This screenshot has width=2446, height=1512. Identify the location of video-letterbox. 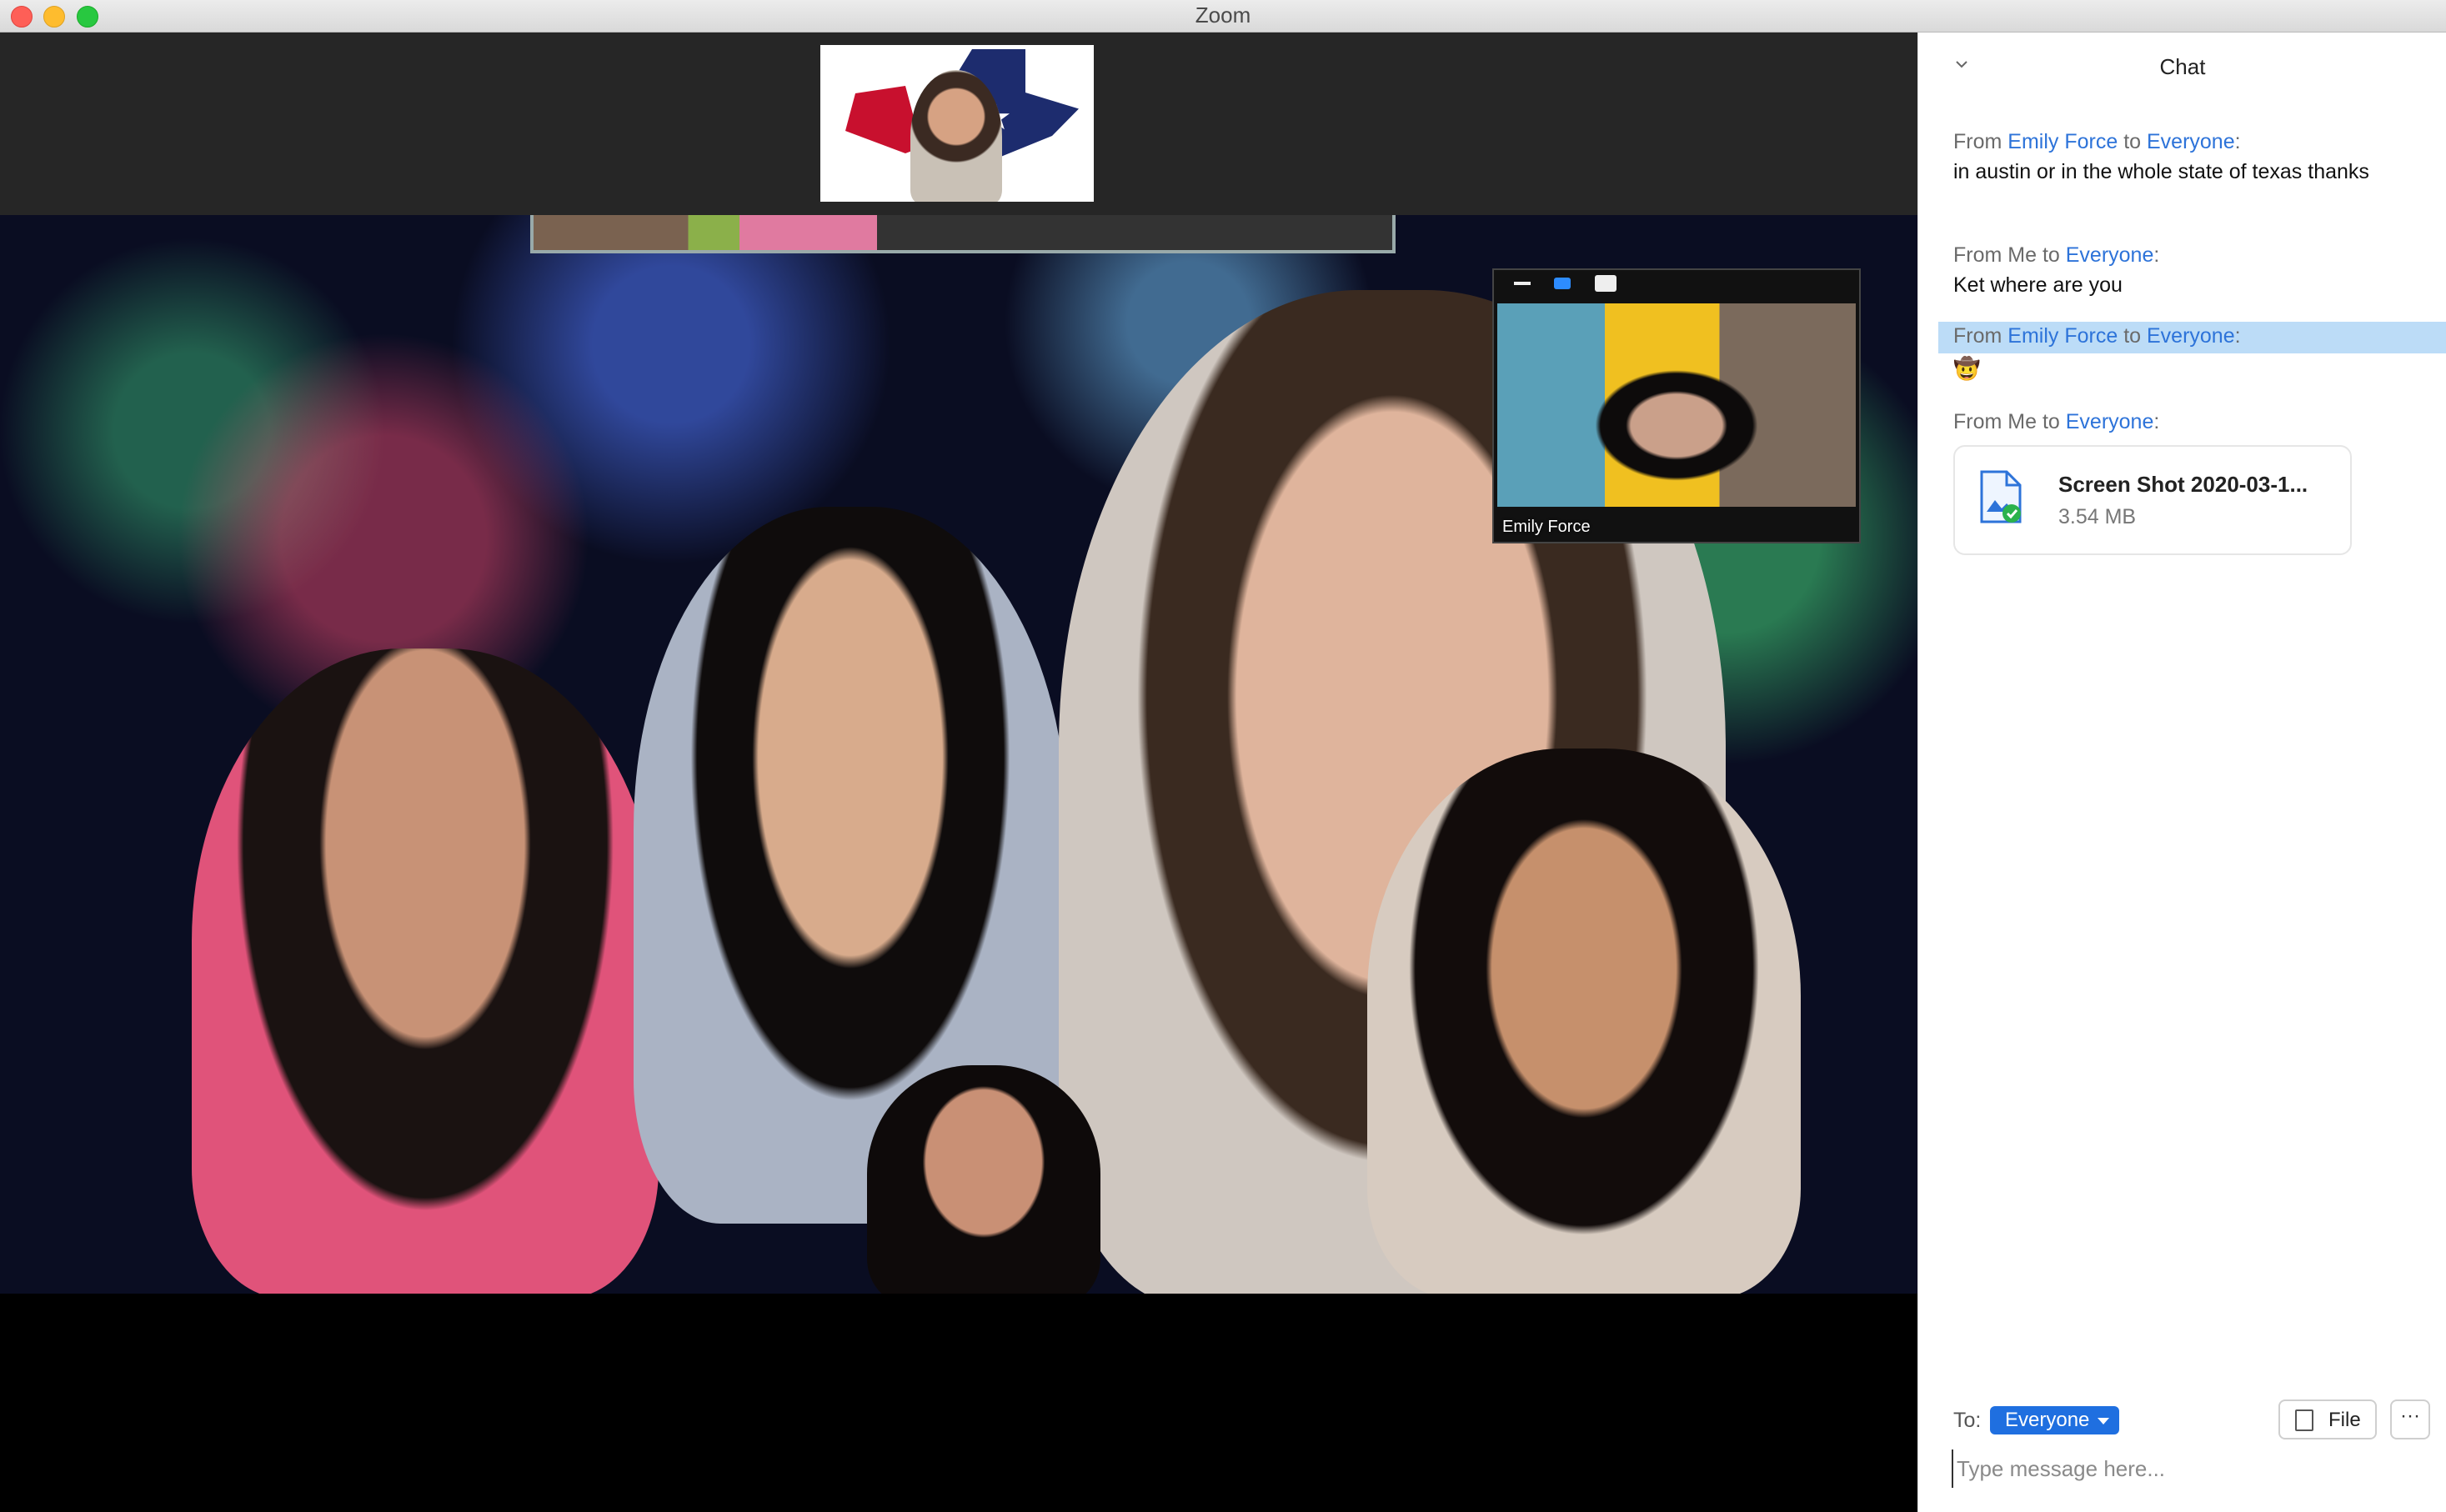
(959, 1403).